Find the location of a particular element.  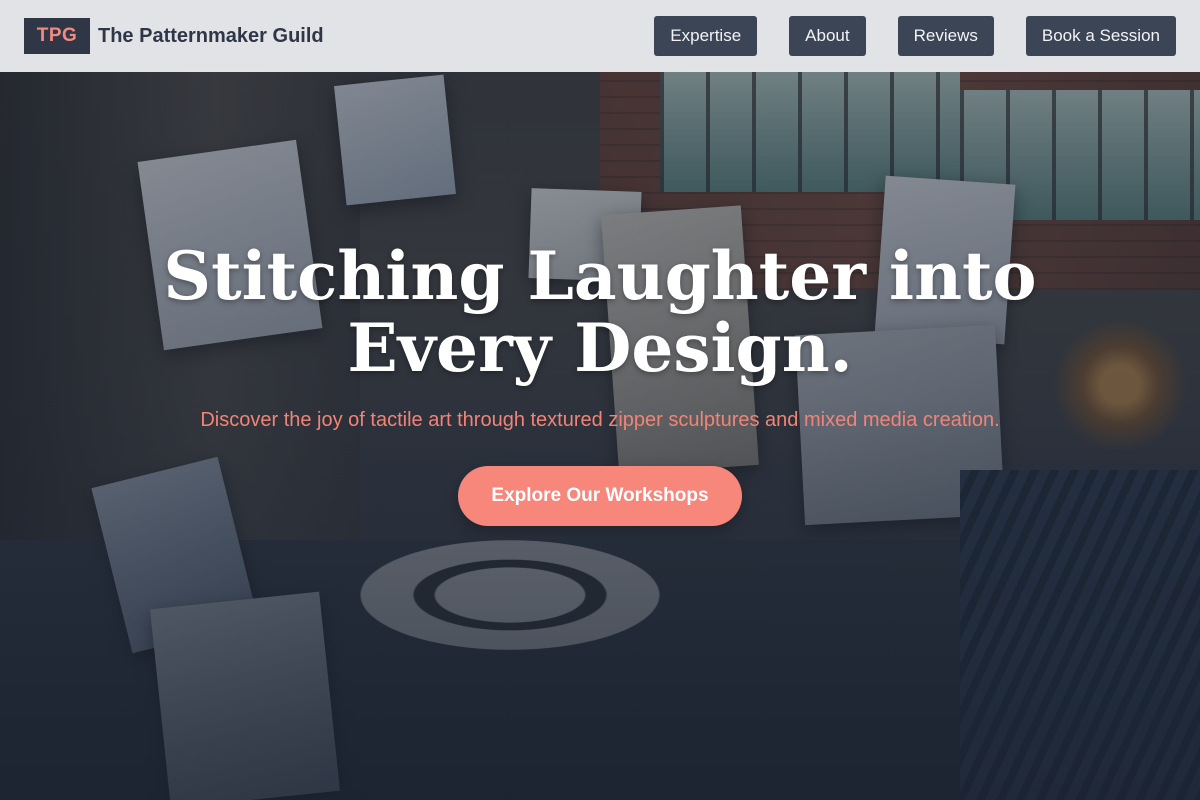

nav-reviews-button: Reviews is located at coordinates (945, 36).